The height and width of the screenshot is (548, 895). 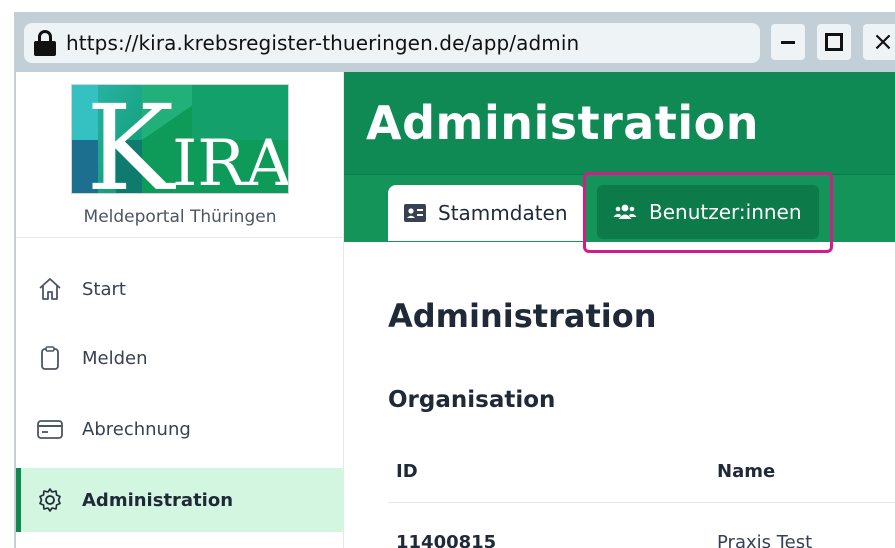 I want to click on nav-label-start: Start, so click(x=104, y=289).